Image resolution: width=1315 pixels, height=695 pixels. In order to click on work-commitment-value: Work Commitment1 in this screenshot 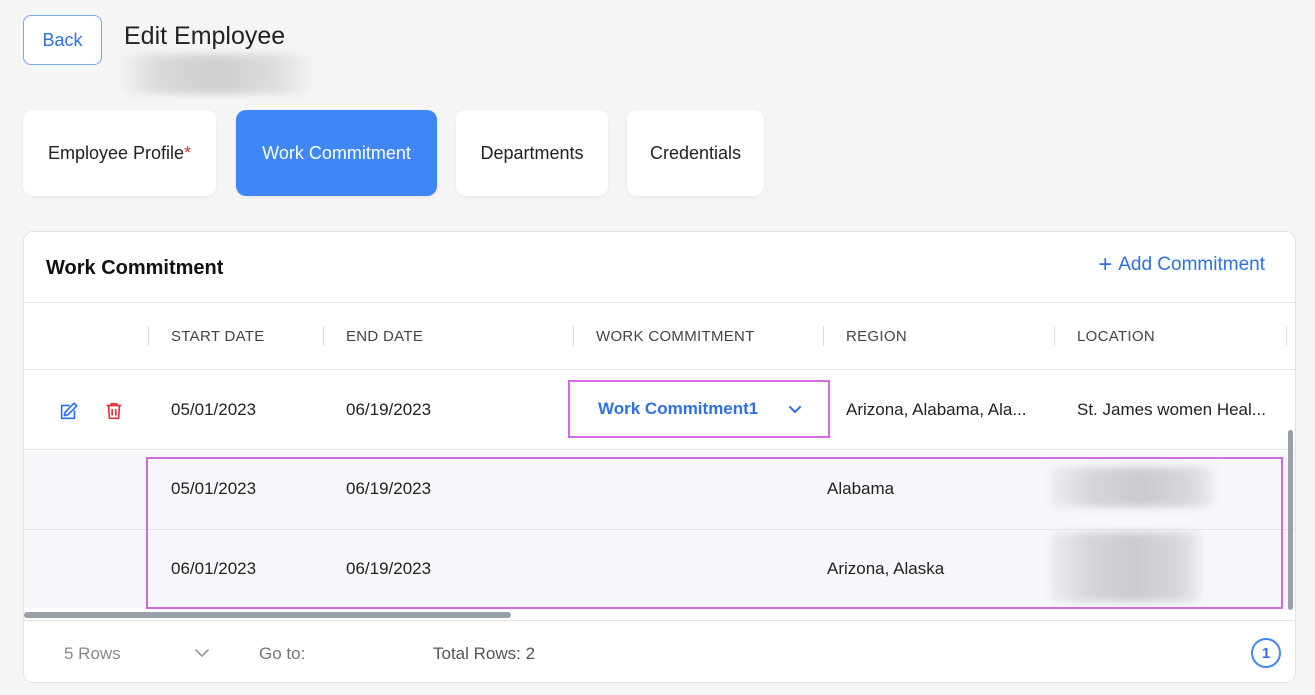, I will do `click(678, 408)`.